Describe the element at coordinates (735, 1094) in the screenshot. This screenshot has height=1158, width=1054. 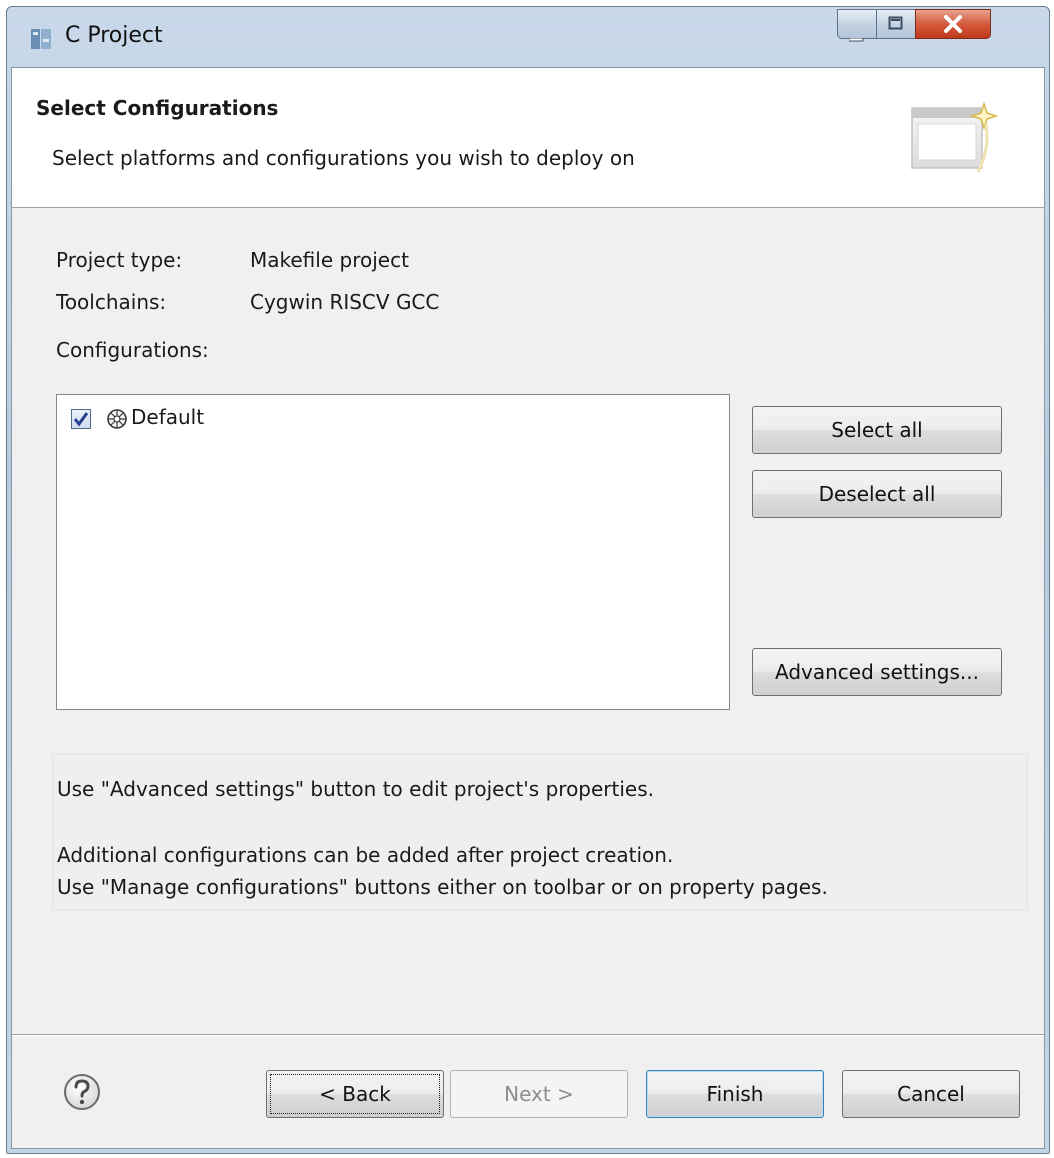
I see `finish-button: Finish` at that location.